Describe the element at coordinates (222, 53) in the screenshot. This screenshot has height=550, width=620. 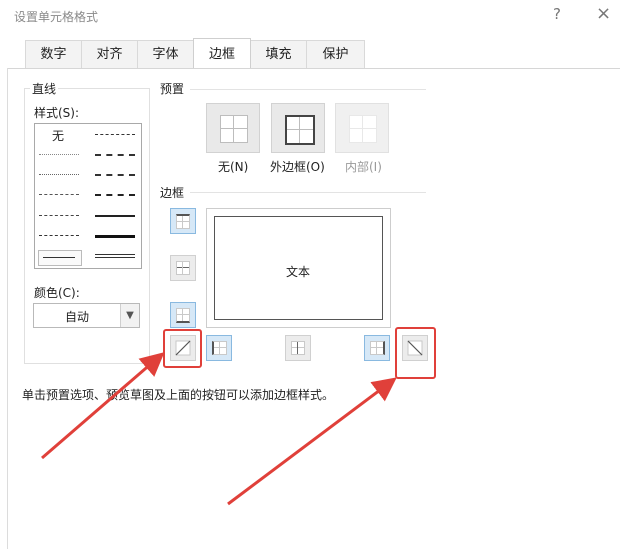
I see `tab-border: 边框` at that location.